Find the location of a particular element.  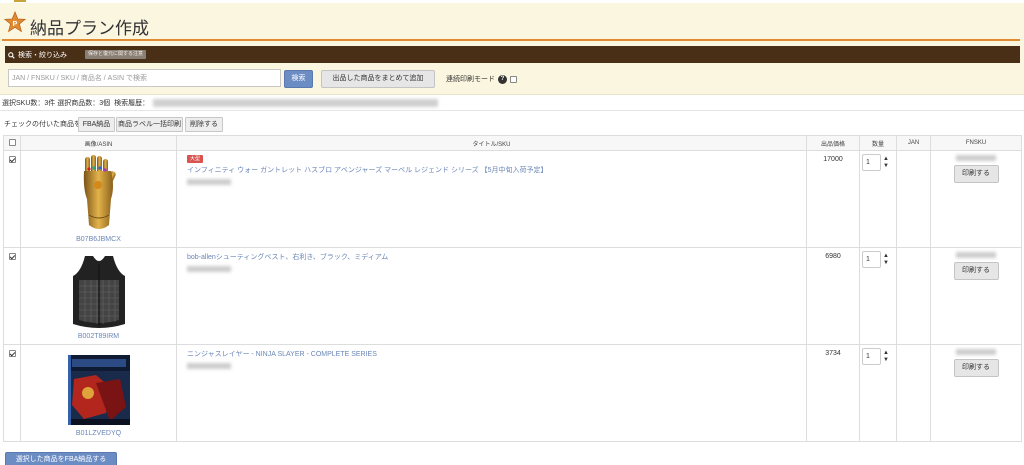

size-tag: 大型 is located at coordinates (195, 159).